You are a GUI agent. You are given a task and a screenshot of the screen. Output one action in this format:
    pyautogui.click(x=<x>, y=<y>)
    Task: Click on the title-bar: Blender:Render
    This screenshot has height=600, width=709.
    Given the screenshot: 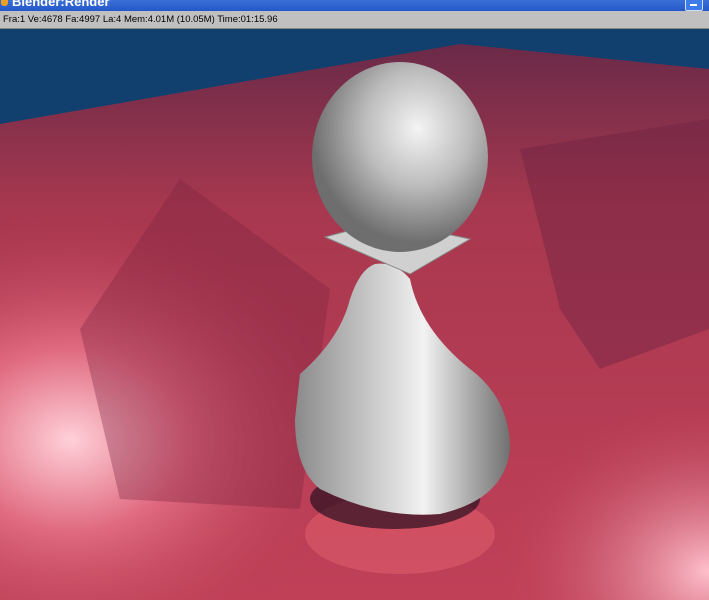 What is the action you would take?
    pyautogui.click(x=354, y=5)
    